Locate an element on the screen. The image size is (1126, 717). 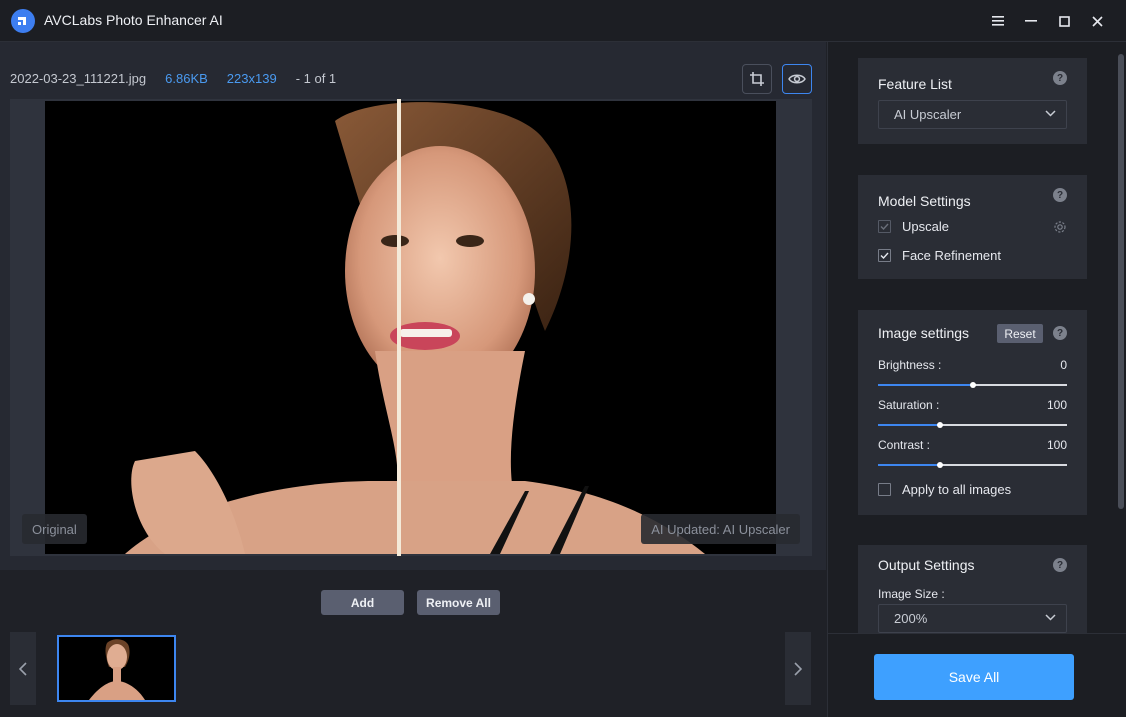
face-refinement-checkbox-row: Face Refinement is located at coordinates (939, 255).